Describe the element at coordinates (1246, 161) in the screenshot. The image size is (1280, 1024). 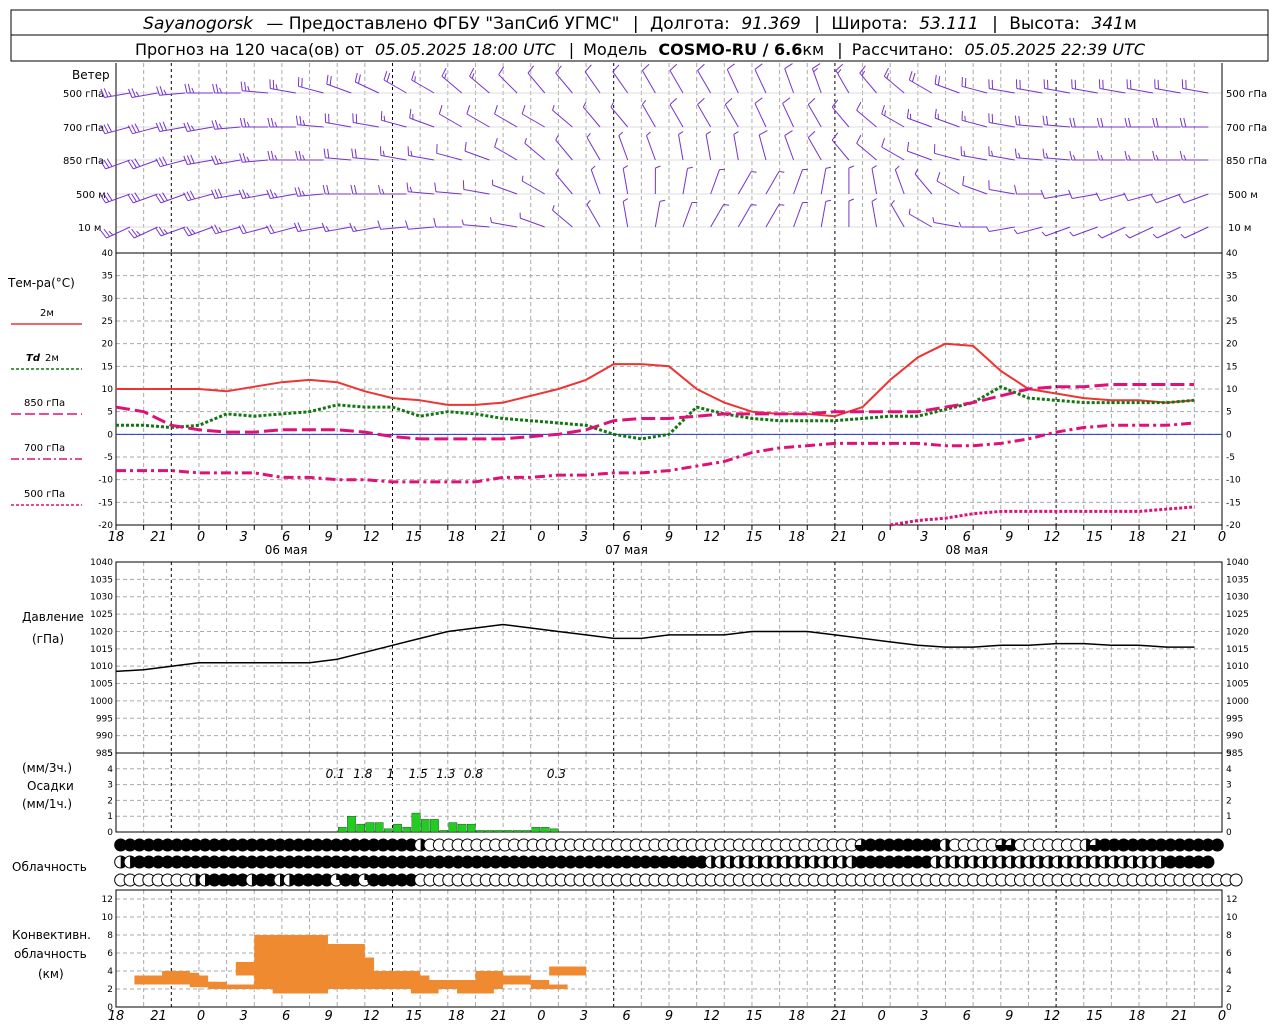
I see `wind-level-850gpa-r: 850 гПа` at that location.